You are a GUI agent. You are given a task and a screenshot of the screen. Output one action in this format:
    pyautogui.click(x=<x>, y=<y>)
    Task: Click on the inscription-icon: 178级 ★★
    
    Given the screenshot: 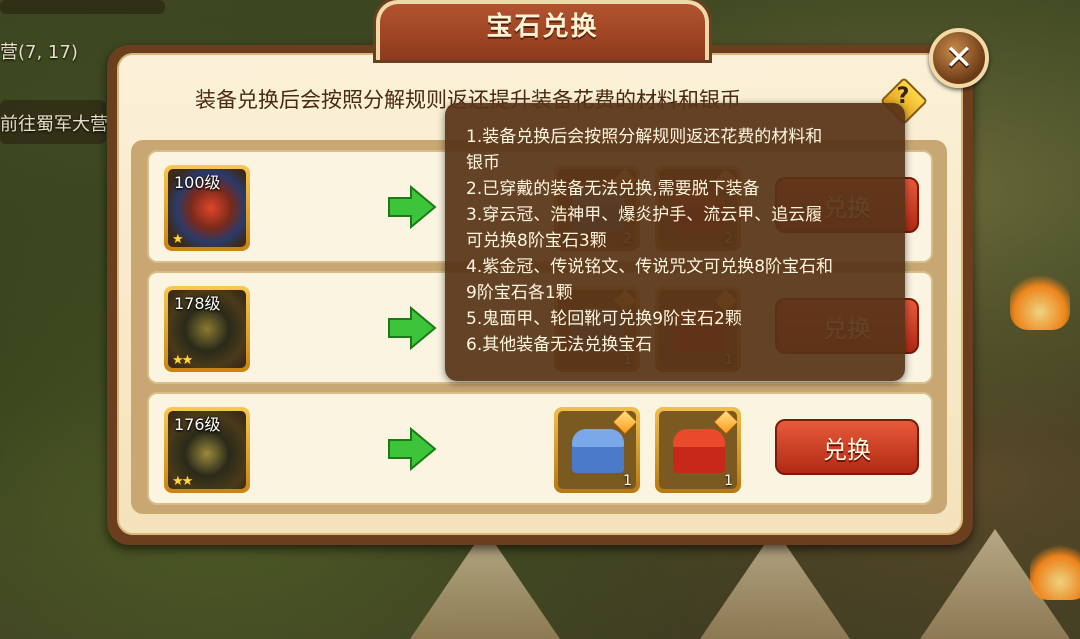 What is the action you would take?
    pyautogui.click(x=207, y=329)
    